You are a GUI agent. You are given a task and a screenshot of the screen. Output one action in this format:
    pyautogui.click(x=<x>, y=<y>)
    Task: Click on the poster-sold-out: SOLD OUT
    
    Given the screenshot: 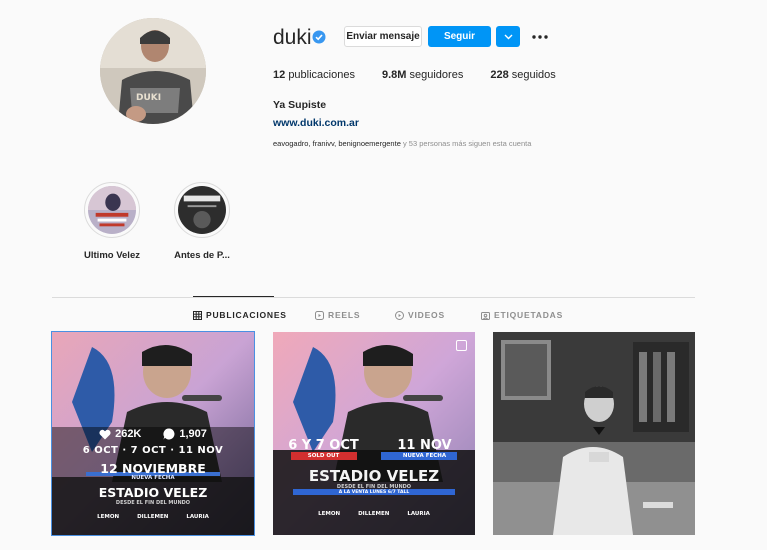 What is the action you would take?
    pyautogui.click(x=323, y=456)
    